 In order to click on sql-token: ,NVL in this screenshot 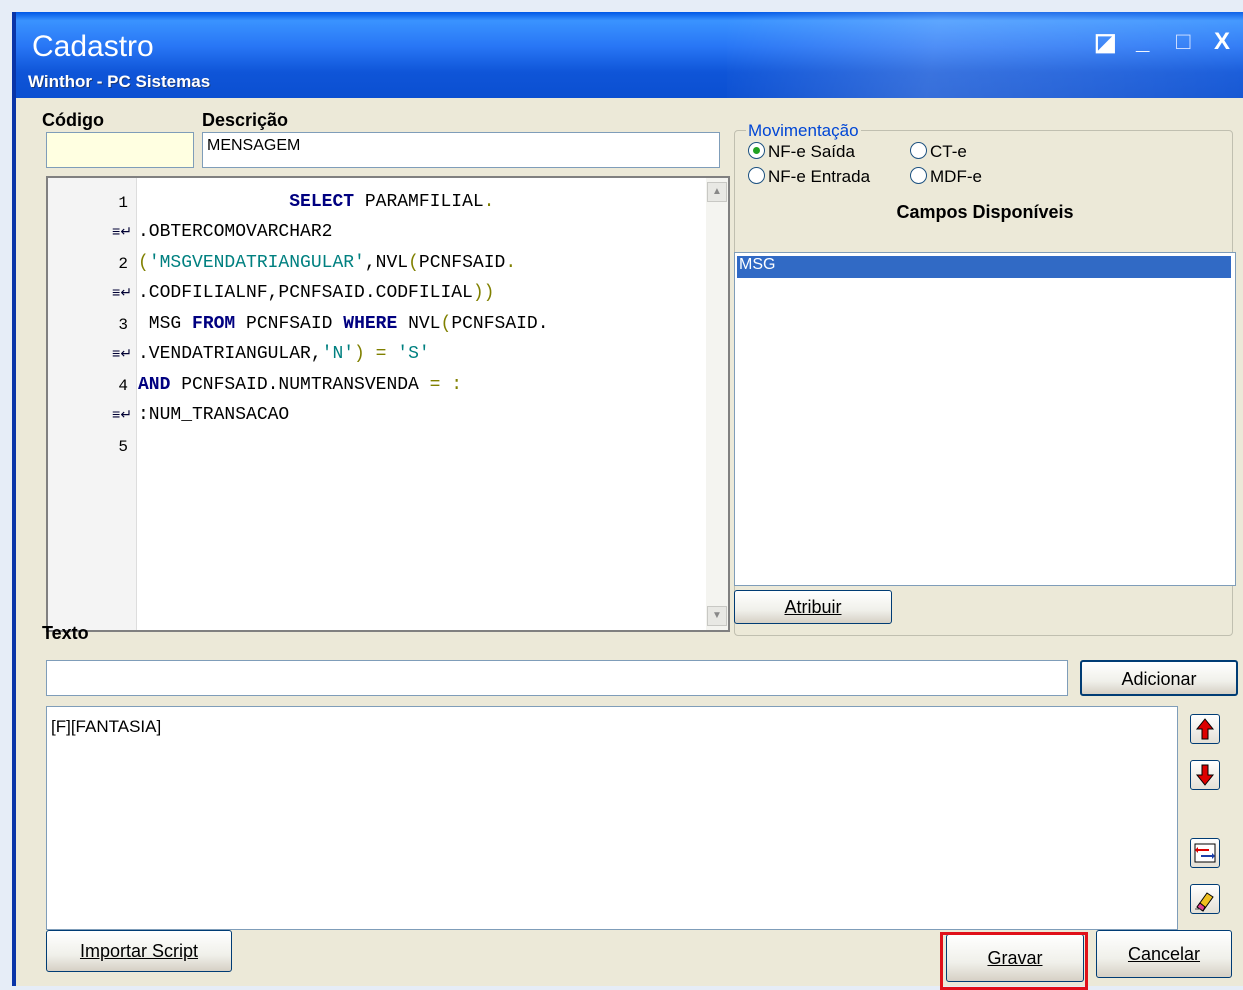, I will do `click(386, 263)`.